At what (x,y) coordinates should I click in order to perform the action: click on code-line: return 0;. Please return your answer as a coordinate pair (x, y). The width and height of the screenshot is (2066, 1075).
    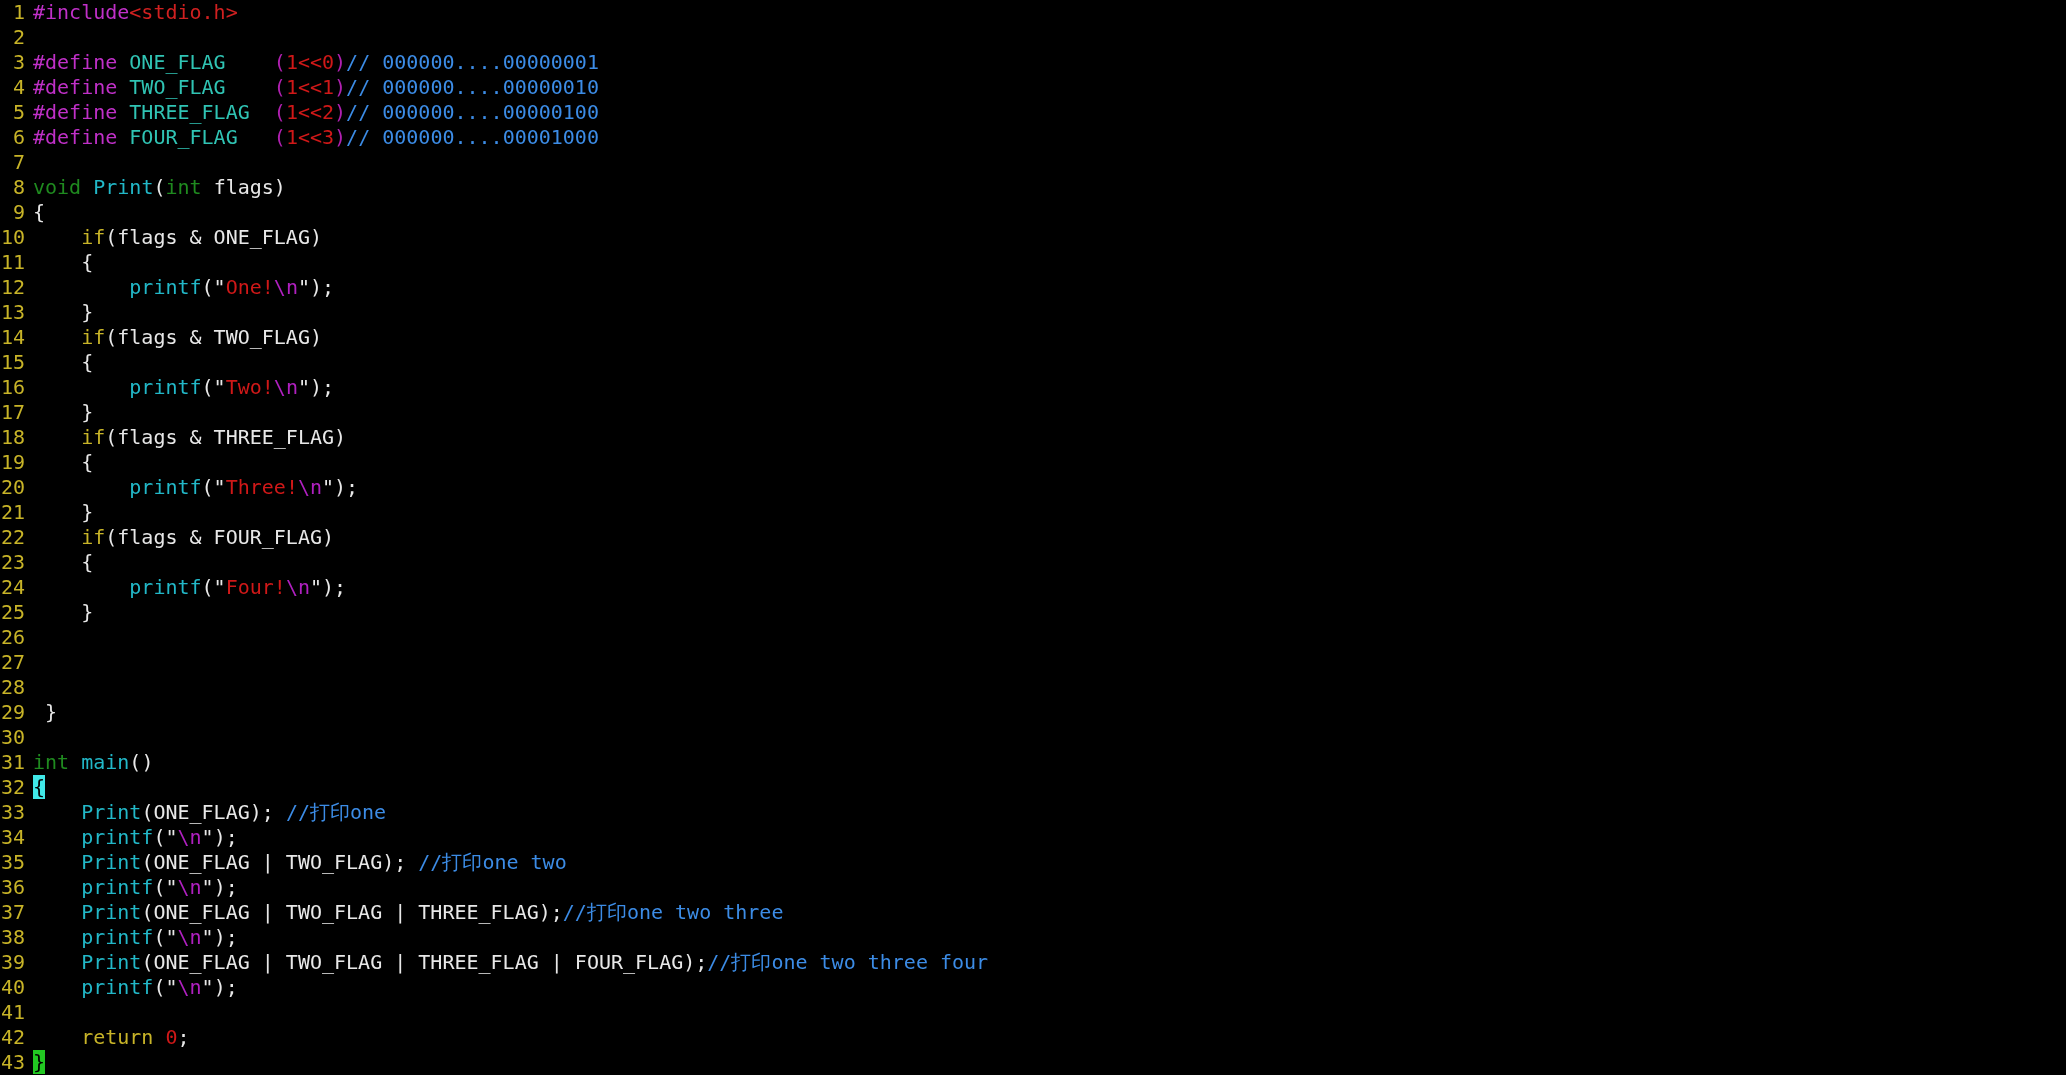
    Looking at the image, I should click on (135, 1037).